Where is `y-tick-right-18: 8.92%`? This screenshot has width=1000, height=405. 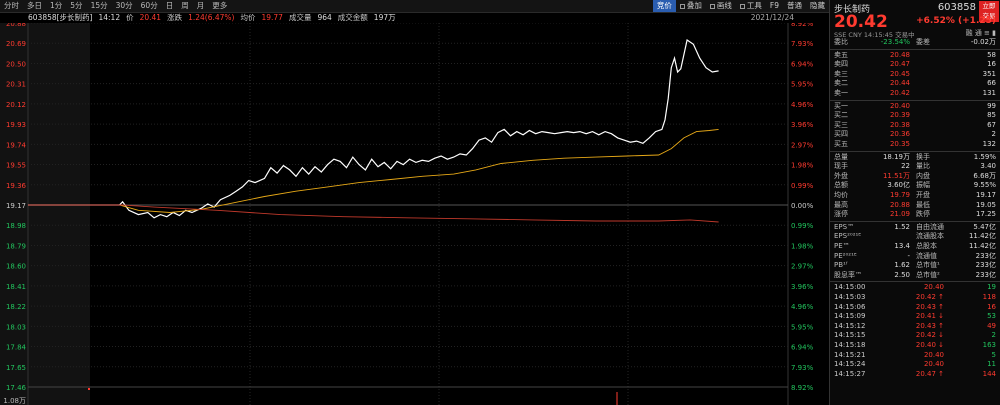 y-tick-right-18: 8.92% is located at coordinates (802, 388).